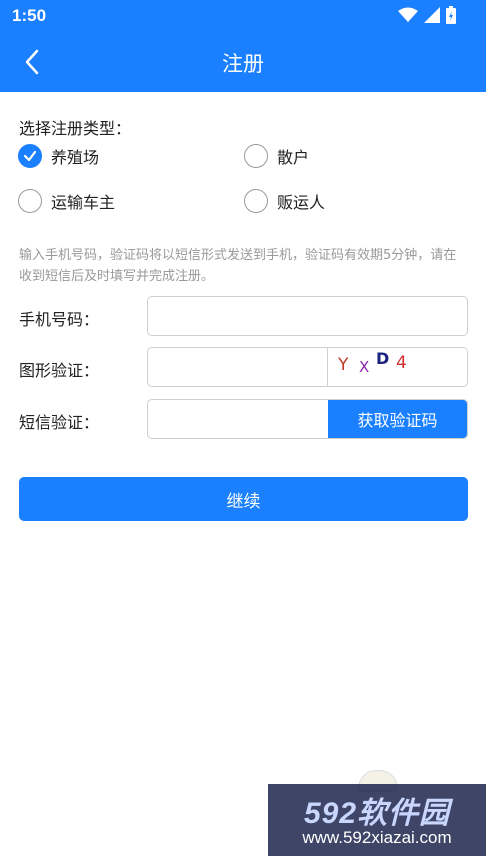 The image size is (486, 864). I want to click on sms-input, so click(238, 419).